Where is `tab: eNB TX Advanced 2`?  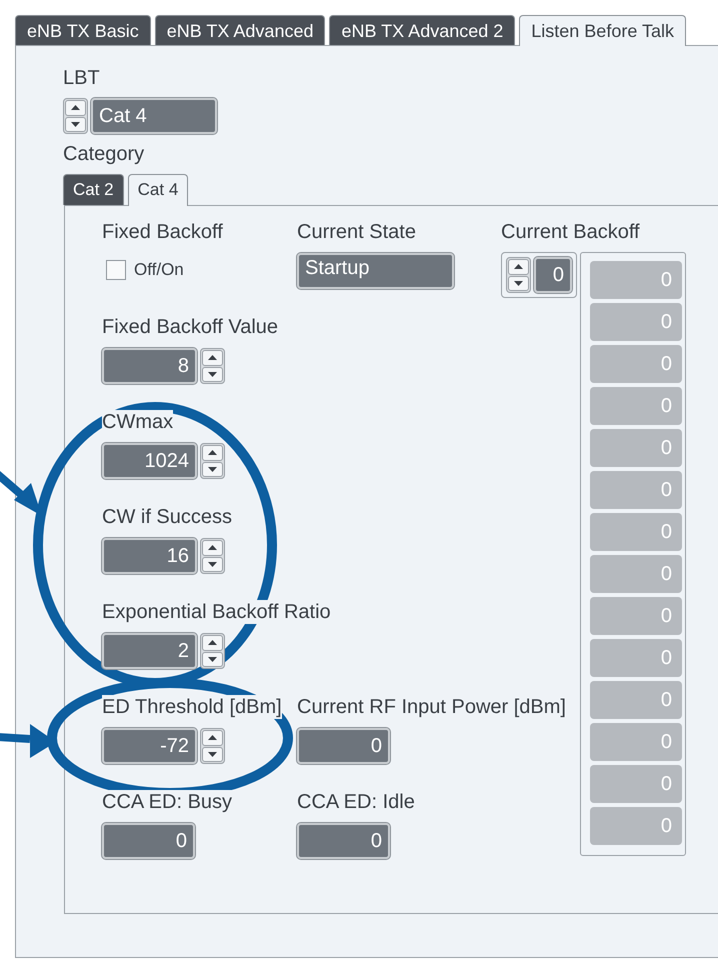
tab: eNB TX Advanced 2 is located at coordinates (422, 30).